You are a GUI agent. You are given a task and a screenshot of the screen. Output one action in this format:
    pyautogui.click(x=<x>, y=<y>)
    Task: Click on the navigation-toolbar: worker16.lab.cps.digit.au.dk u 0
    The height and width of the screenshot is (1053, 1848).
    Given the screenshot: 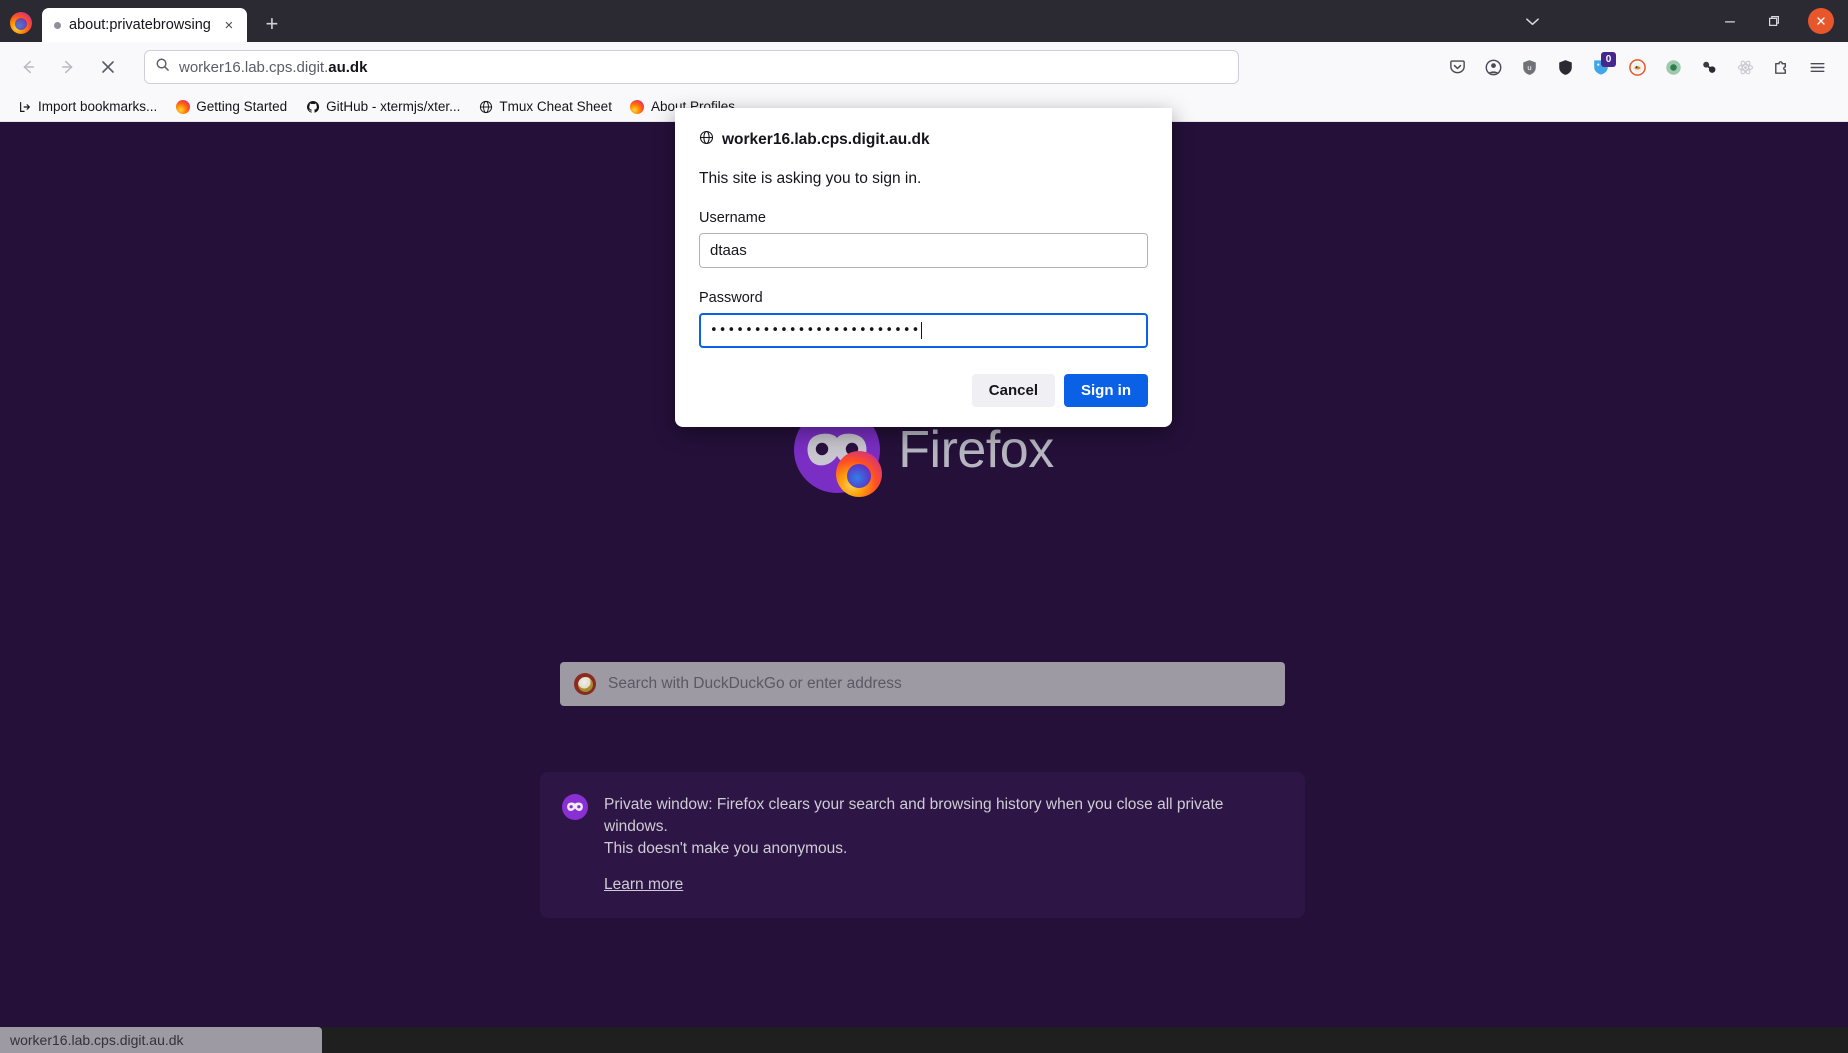 What is the action you would take?
    pyautogui.click(x=924, y=67)
    